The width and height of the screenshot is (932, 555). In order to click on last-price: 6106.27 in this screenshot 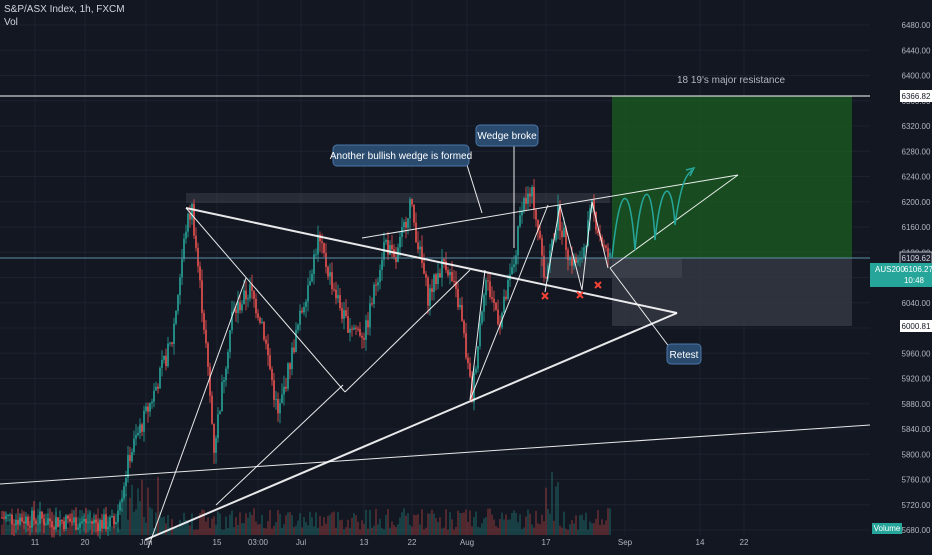, I will do `click(918, 269)`.